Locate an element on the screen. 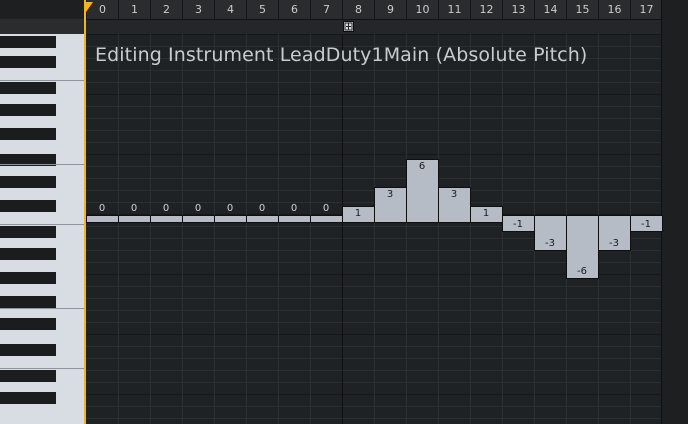 This screenshot has width=688, height=424. loop-marker-icon is located at coordinates (348, 26).